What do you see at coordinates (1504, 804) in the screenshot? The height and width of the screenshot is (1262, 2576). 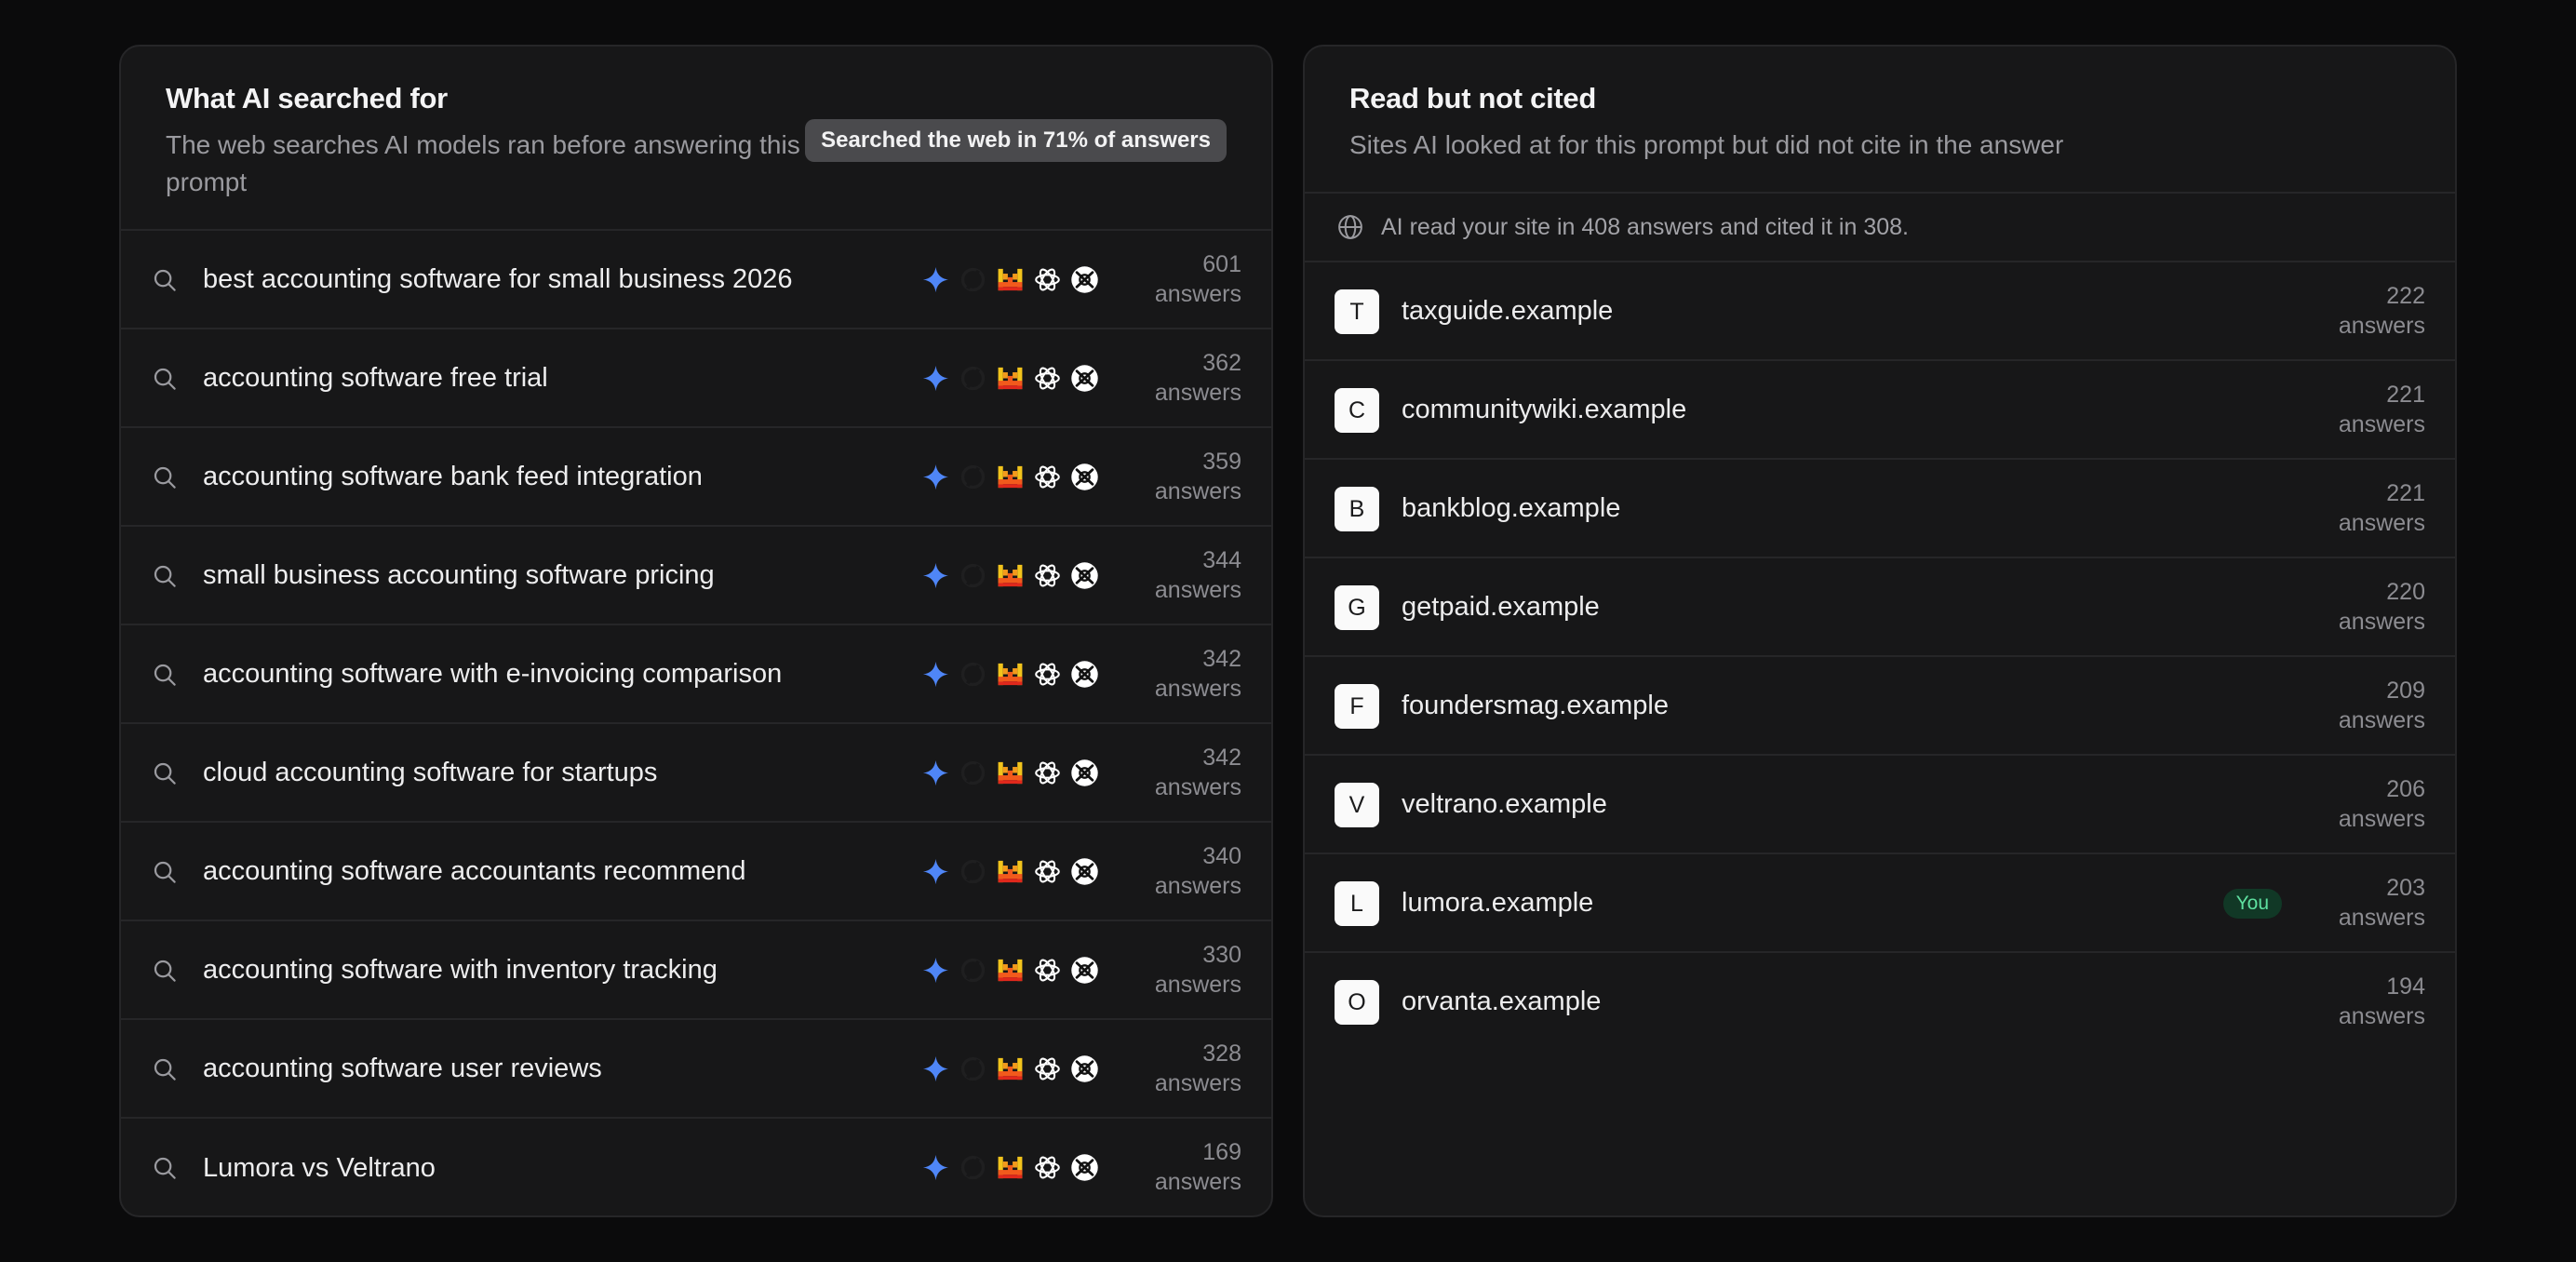 I see `site-domain: veltrano.example` at bounding box center [1504, 804].